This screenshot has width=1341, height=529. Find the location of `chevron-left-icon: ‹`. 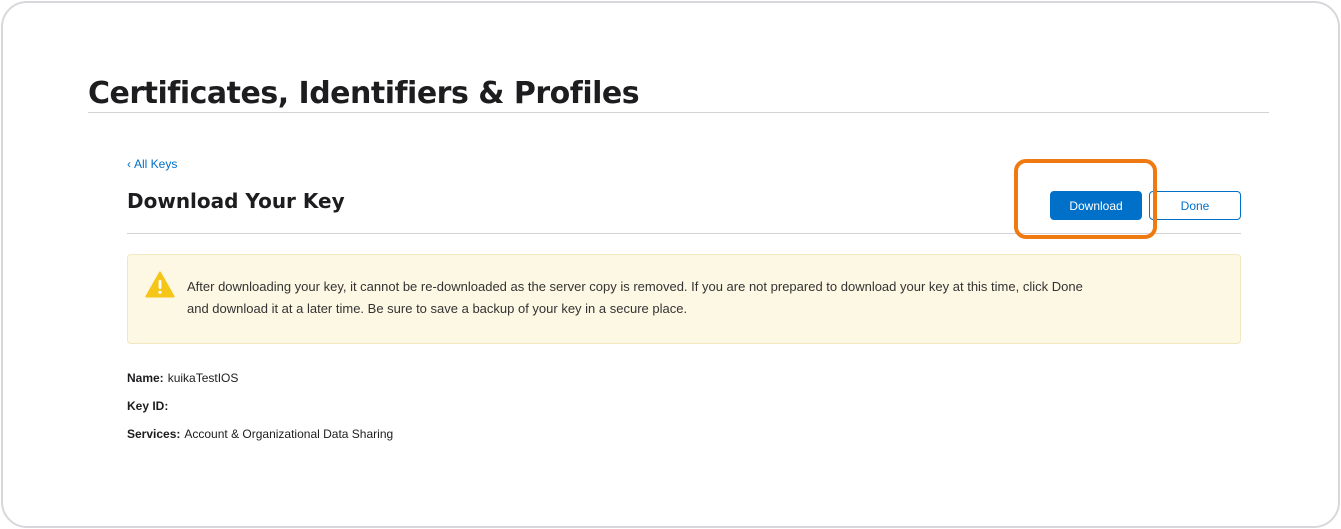

chevron-left-icon: ‹ is located at coordinates (129, 164).